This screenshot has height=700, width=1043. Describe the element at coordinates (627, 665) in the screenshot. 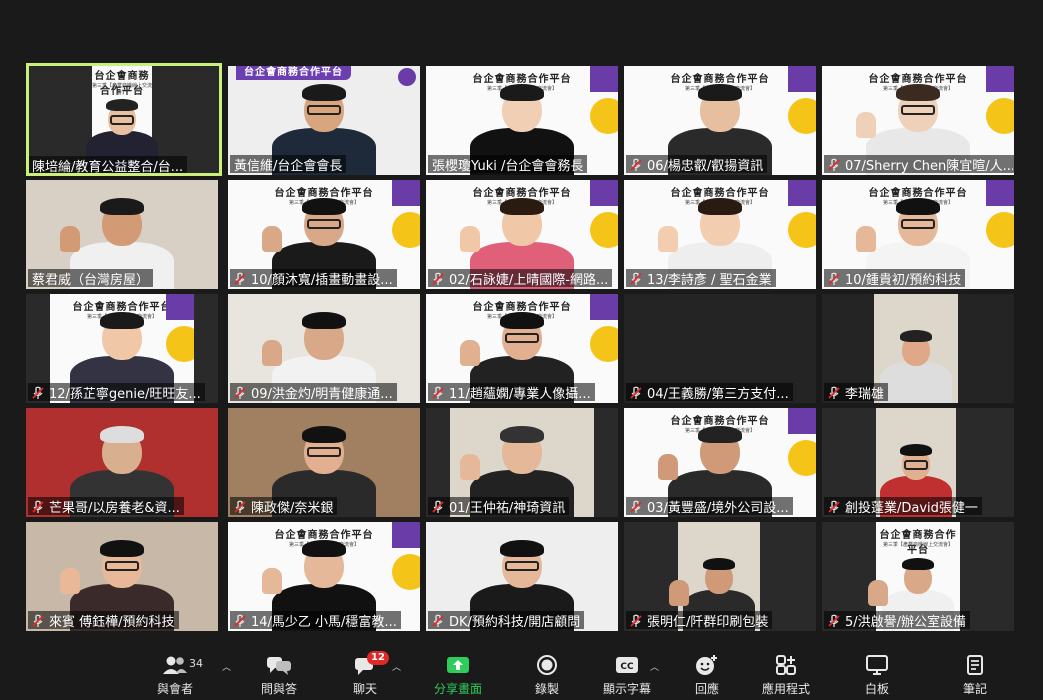

I see `captions-icon: CC` at that location.